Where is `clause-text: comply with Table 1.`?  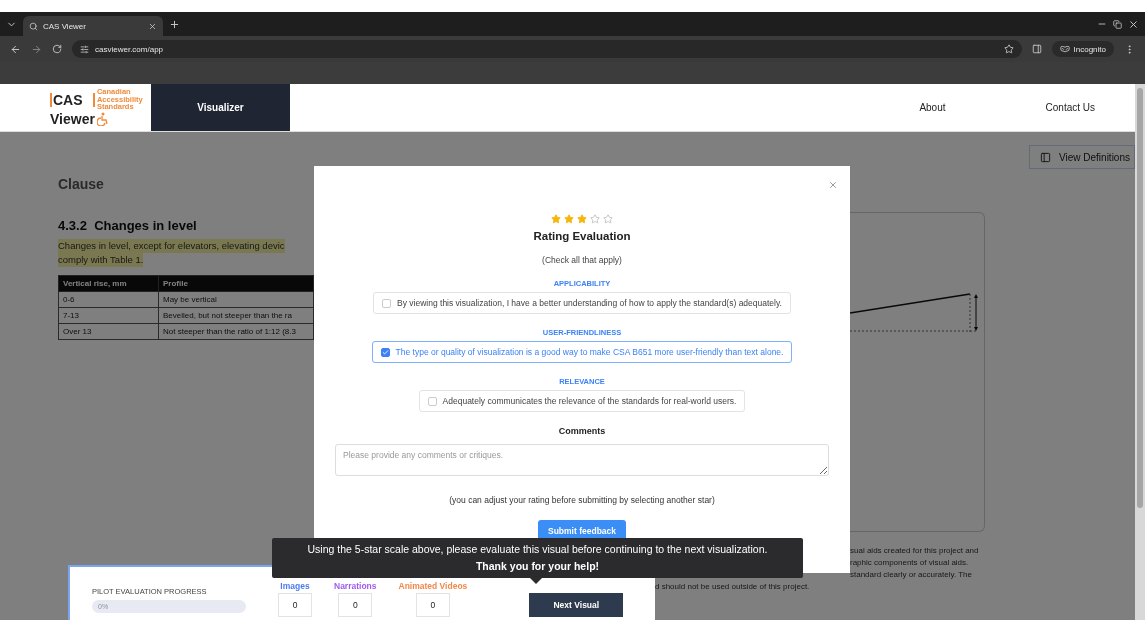 clause-text: comply with Table 1. is located at coordinates (101, 260).